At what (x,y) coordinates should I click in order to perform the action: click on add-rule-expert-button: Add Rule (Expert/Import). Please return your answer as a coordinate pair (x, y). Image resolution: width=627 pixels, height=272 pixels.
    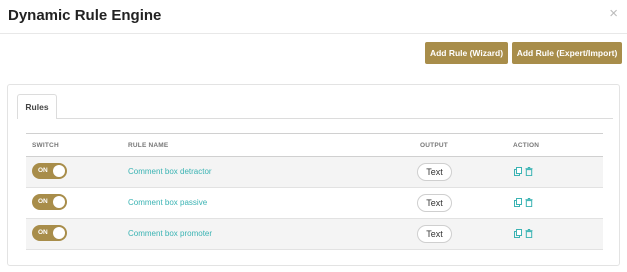
    Looking at the image, I should click on (567, 53).